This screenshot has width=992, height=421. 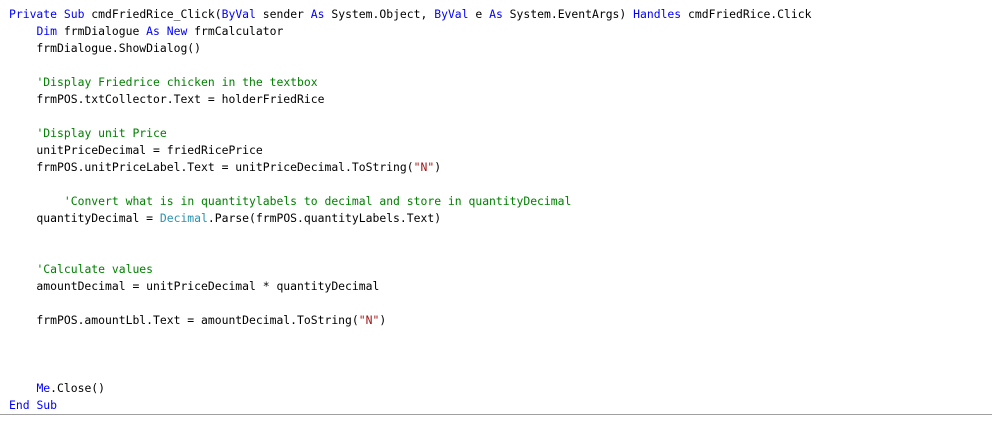 What do you see at coordinates (746, 14) in the screenshot?
I see `code-token: cmdFriedRice.Click` at bounding box center [746, 14].